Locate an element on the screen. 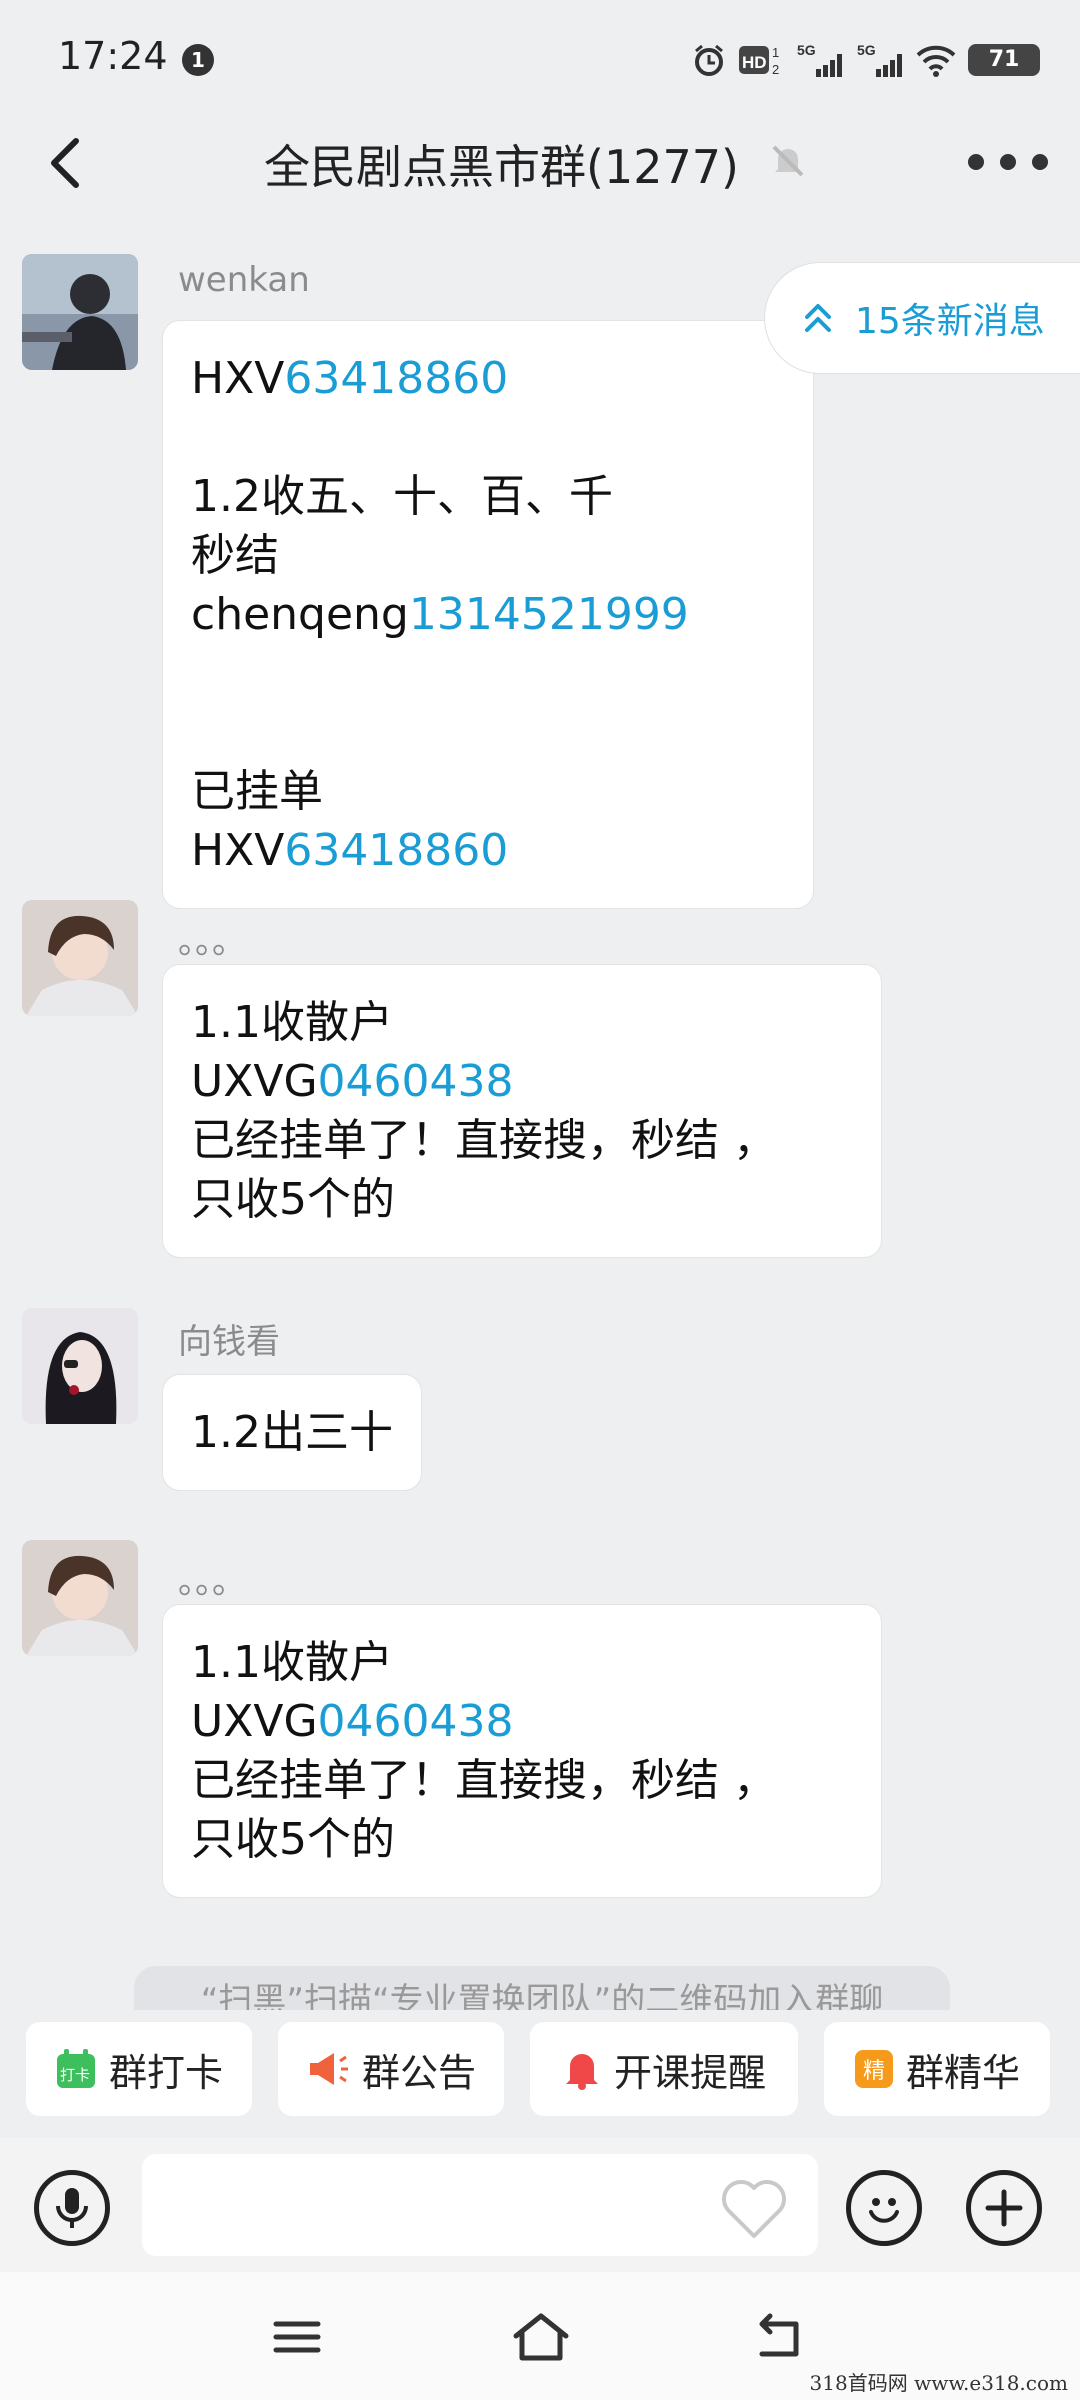  new-messages-button: 15条新消息 is located at coordinates (922, 318).